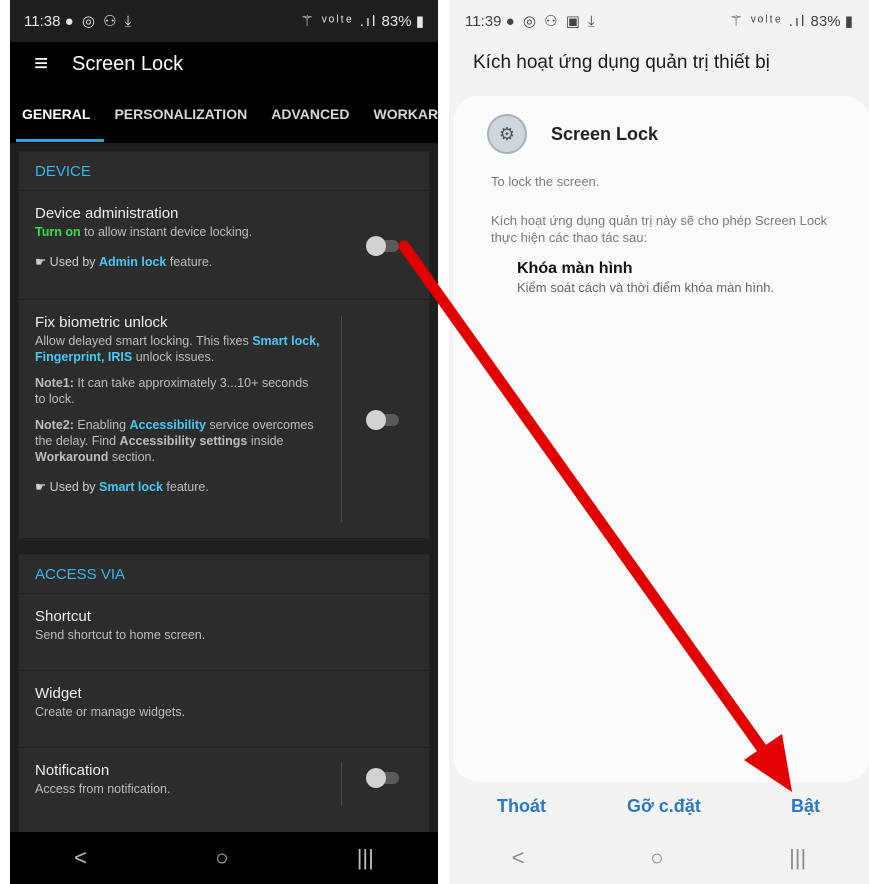  Describe the element at coordinates (58, 693) in the screenshot. I see `item-title: Widget` at that location.